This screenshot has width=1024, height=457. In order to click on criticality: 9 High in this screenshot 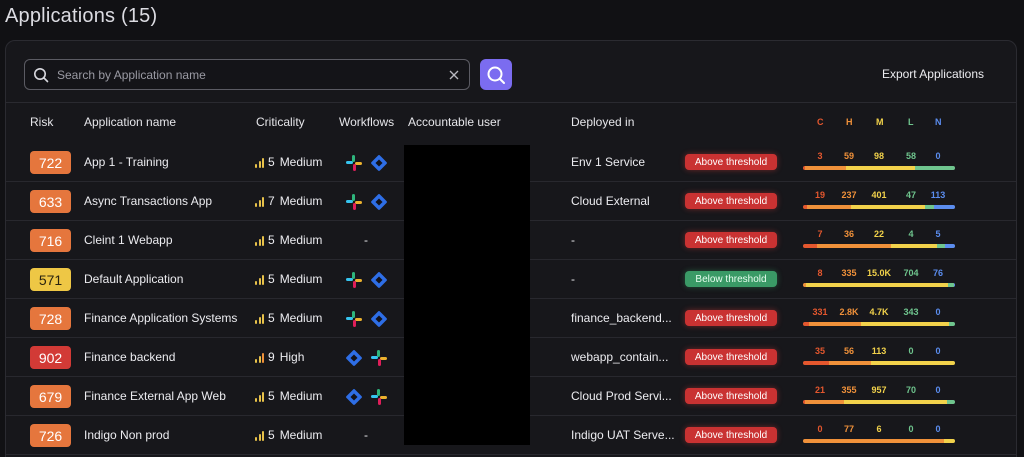, I will do `click(279, 357)`.